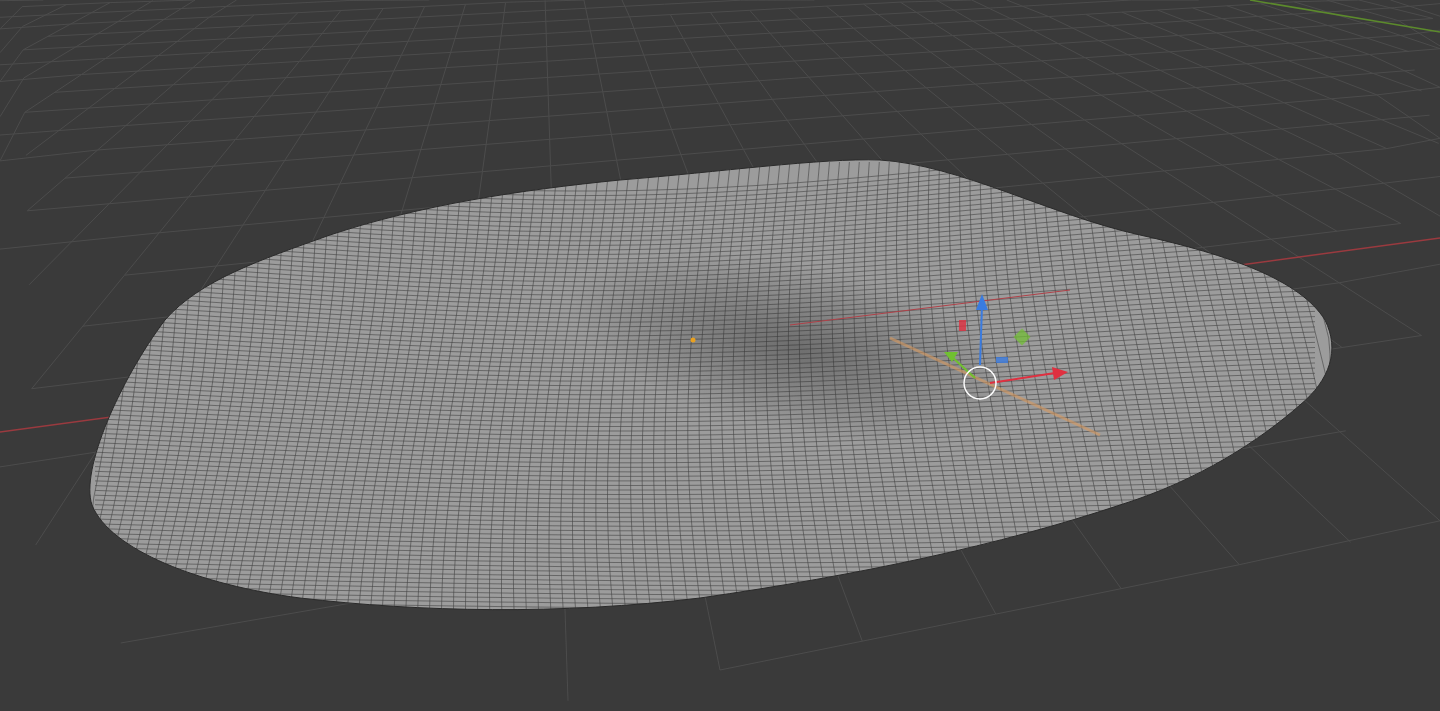 This screenshot has width=1440, height=711. I want to click on transform-gizmo, so click(945, 363).